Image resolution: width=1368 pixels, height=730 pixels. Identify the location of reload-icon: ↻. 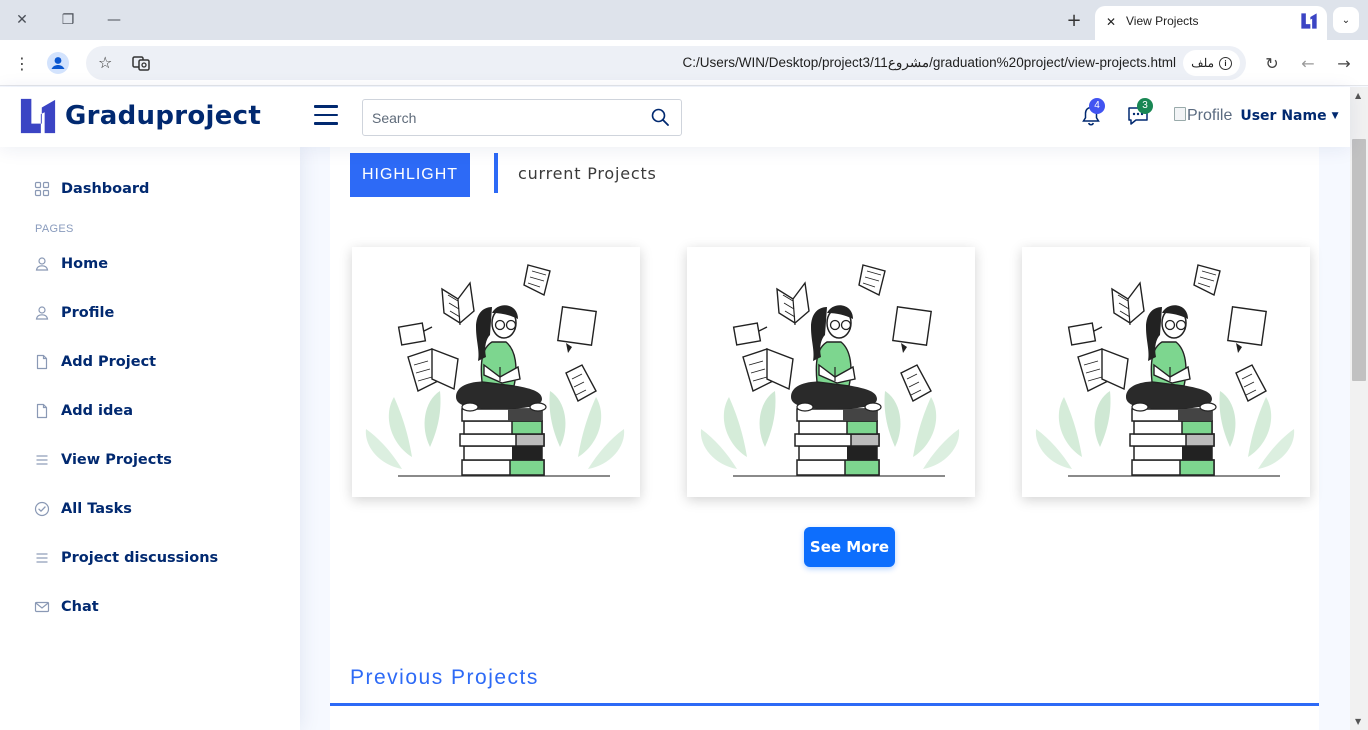
(1272, 63).